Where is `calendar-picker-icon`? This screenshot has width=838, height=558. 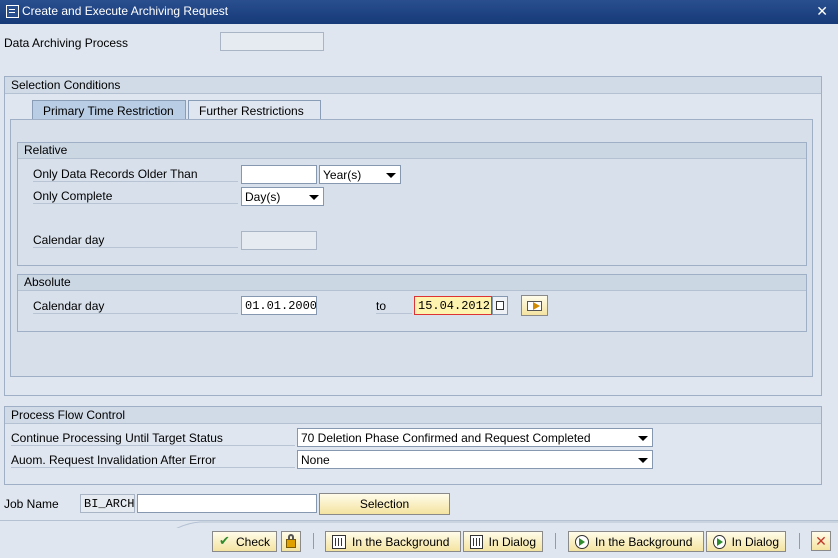 calendar-picker-icon is located at coordinates (500, 305).